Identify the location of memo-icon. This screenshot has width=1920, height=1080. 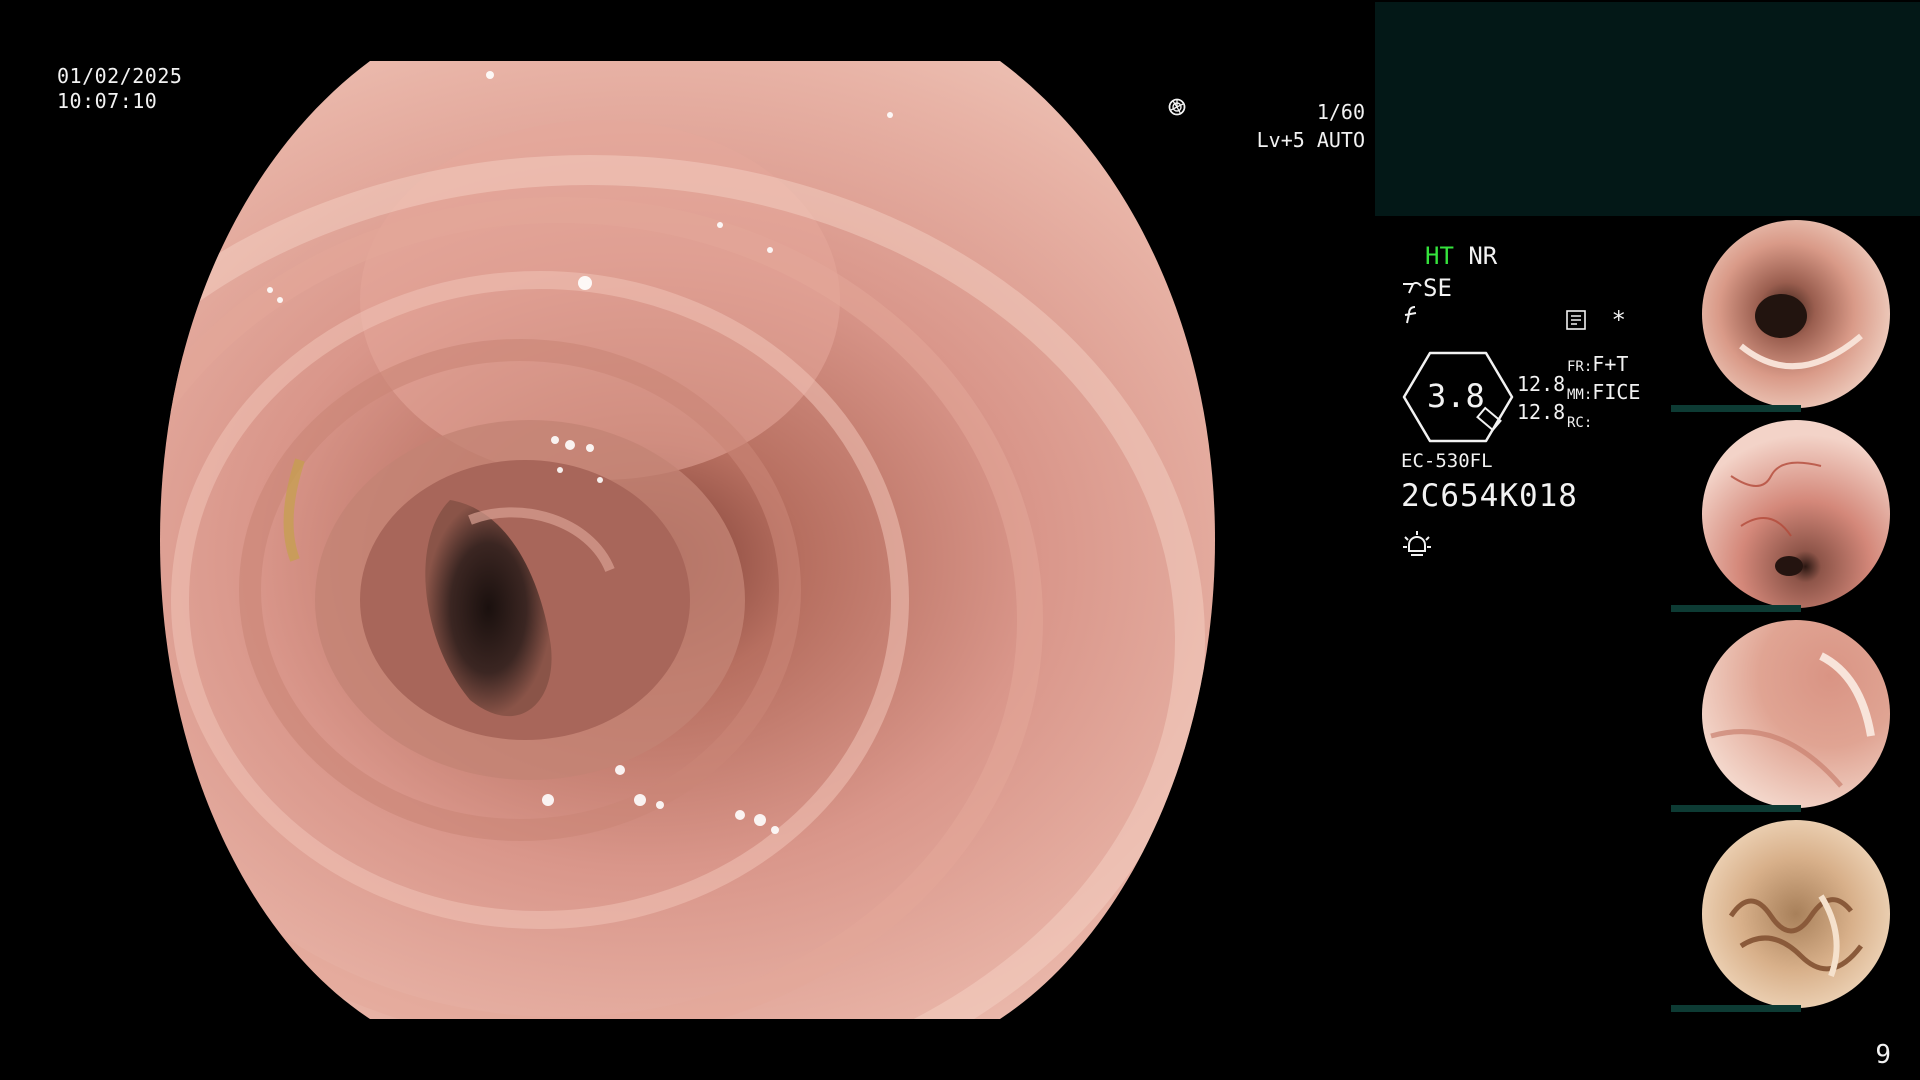
(1576, 320).